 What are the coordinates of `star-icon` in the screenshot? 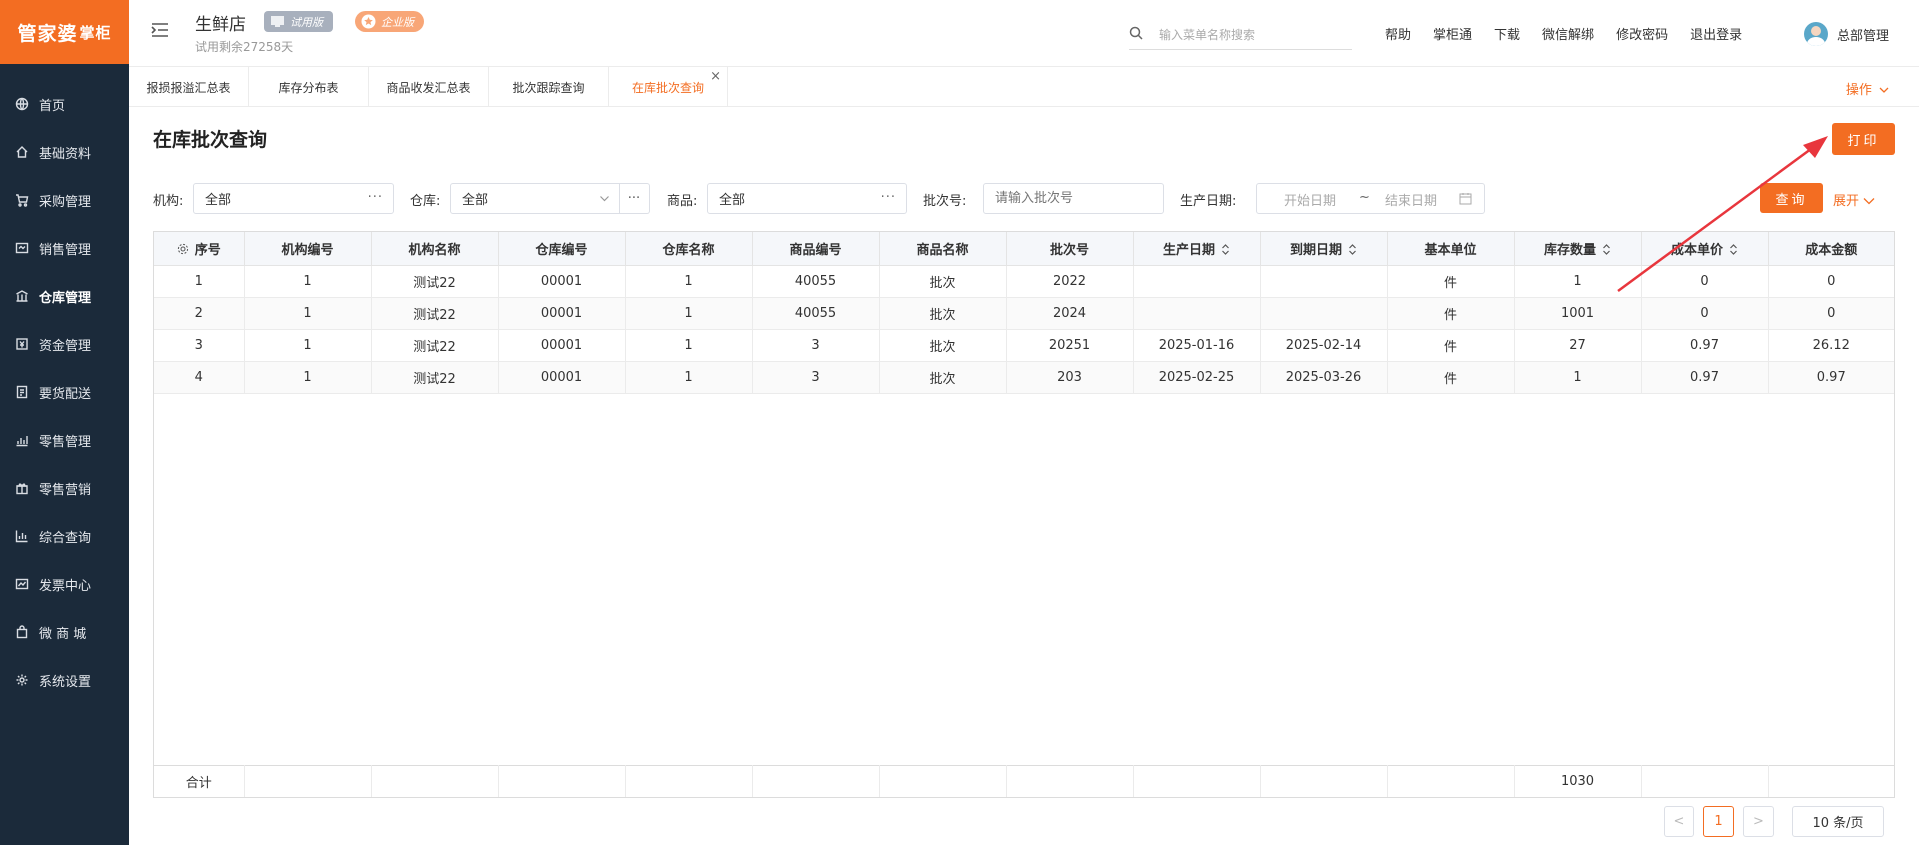 It's located at (368, 21).